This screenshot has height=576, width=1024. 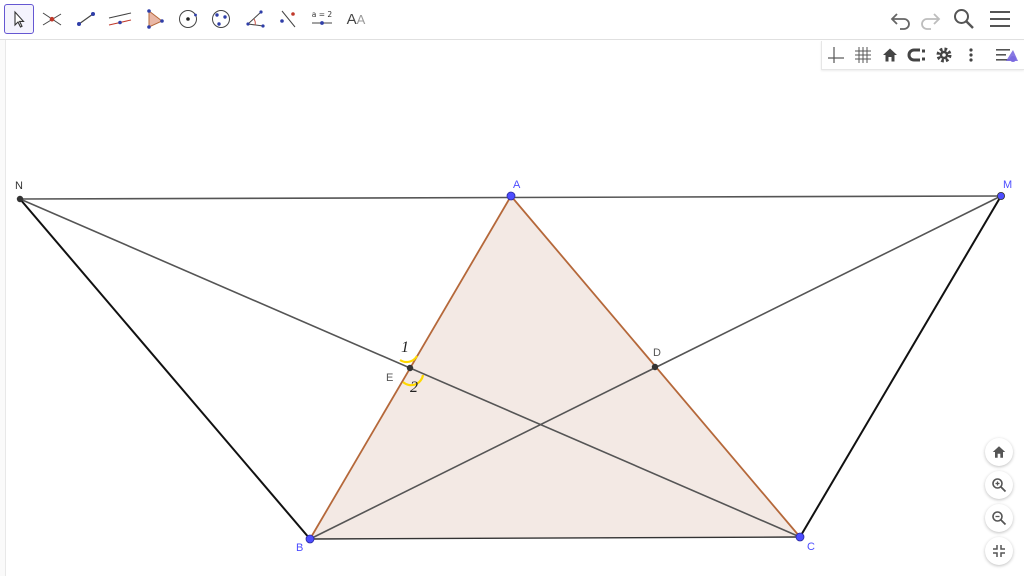 What do you see at coordinates (20, 199) in the screenshot?
I see `point-n` at bounding box center [20, 199].